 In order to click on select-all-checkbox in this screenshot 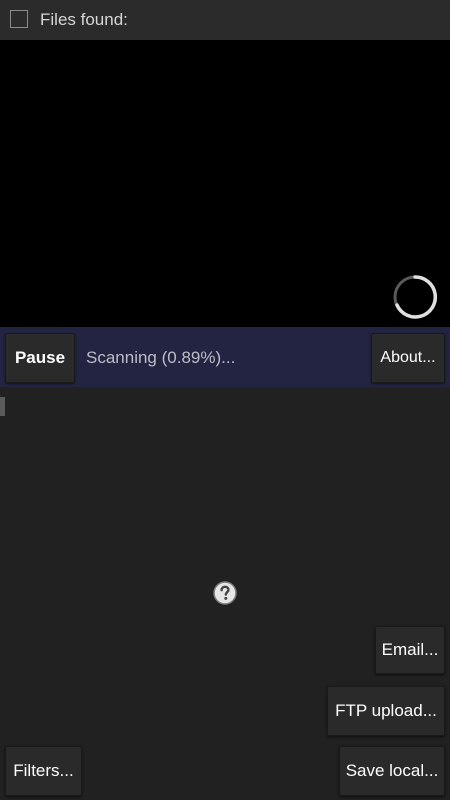, I will do `click(19, 19)`.